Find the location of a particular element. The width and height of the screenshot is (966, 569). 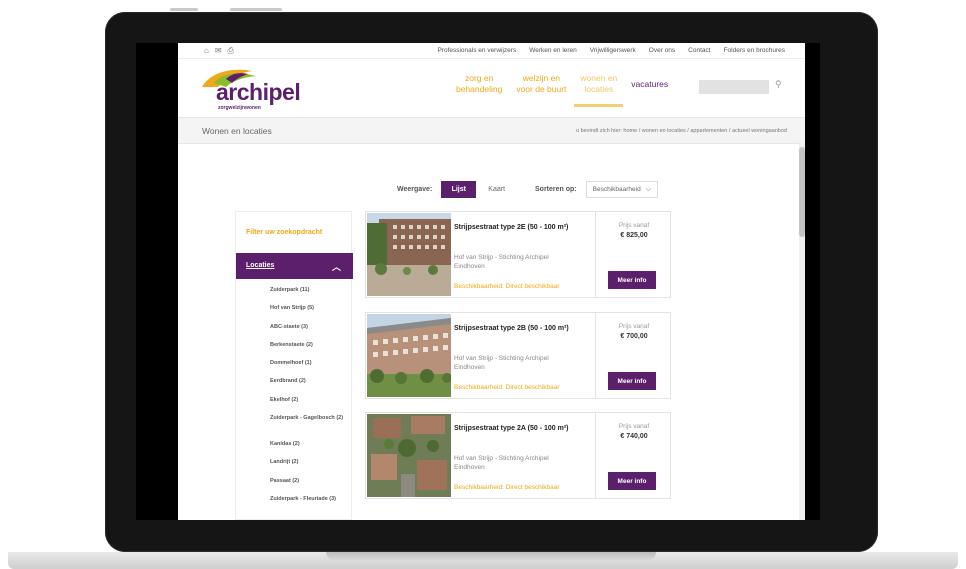

locations-label: Locaties is located at coordinates (260, 265).